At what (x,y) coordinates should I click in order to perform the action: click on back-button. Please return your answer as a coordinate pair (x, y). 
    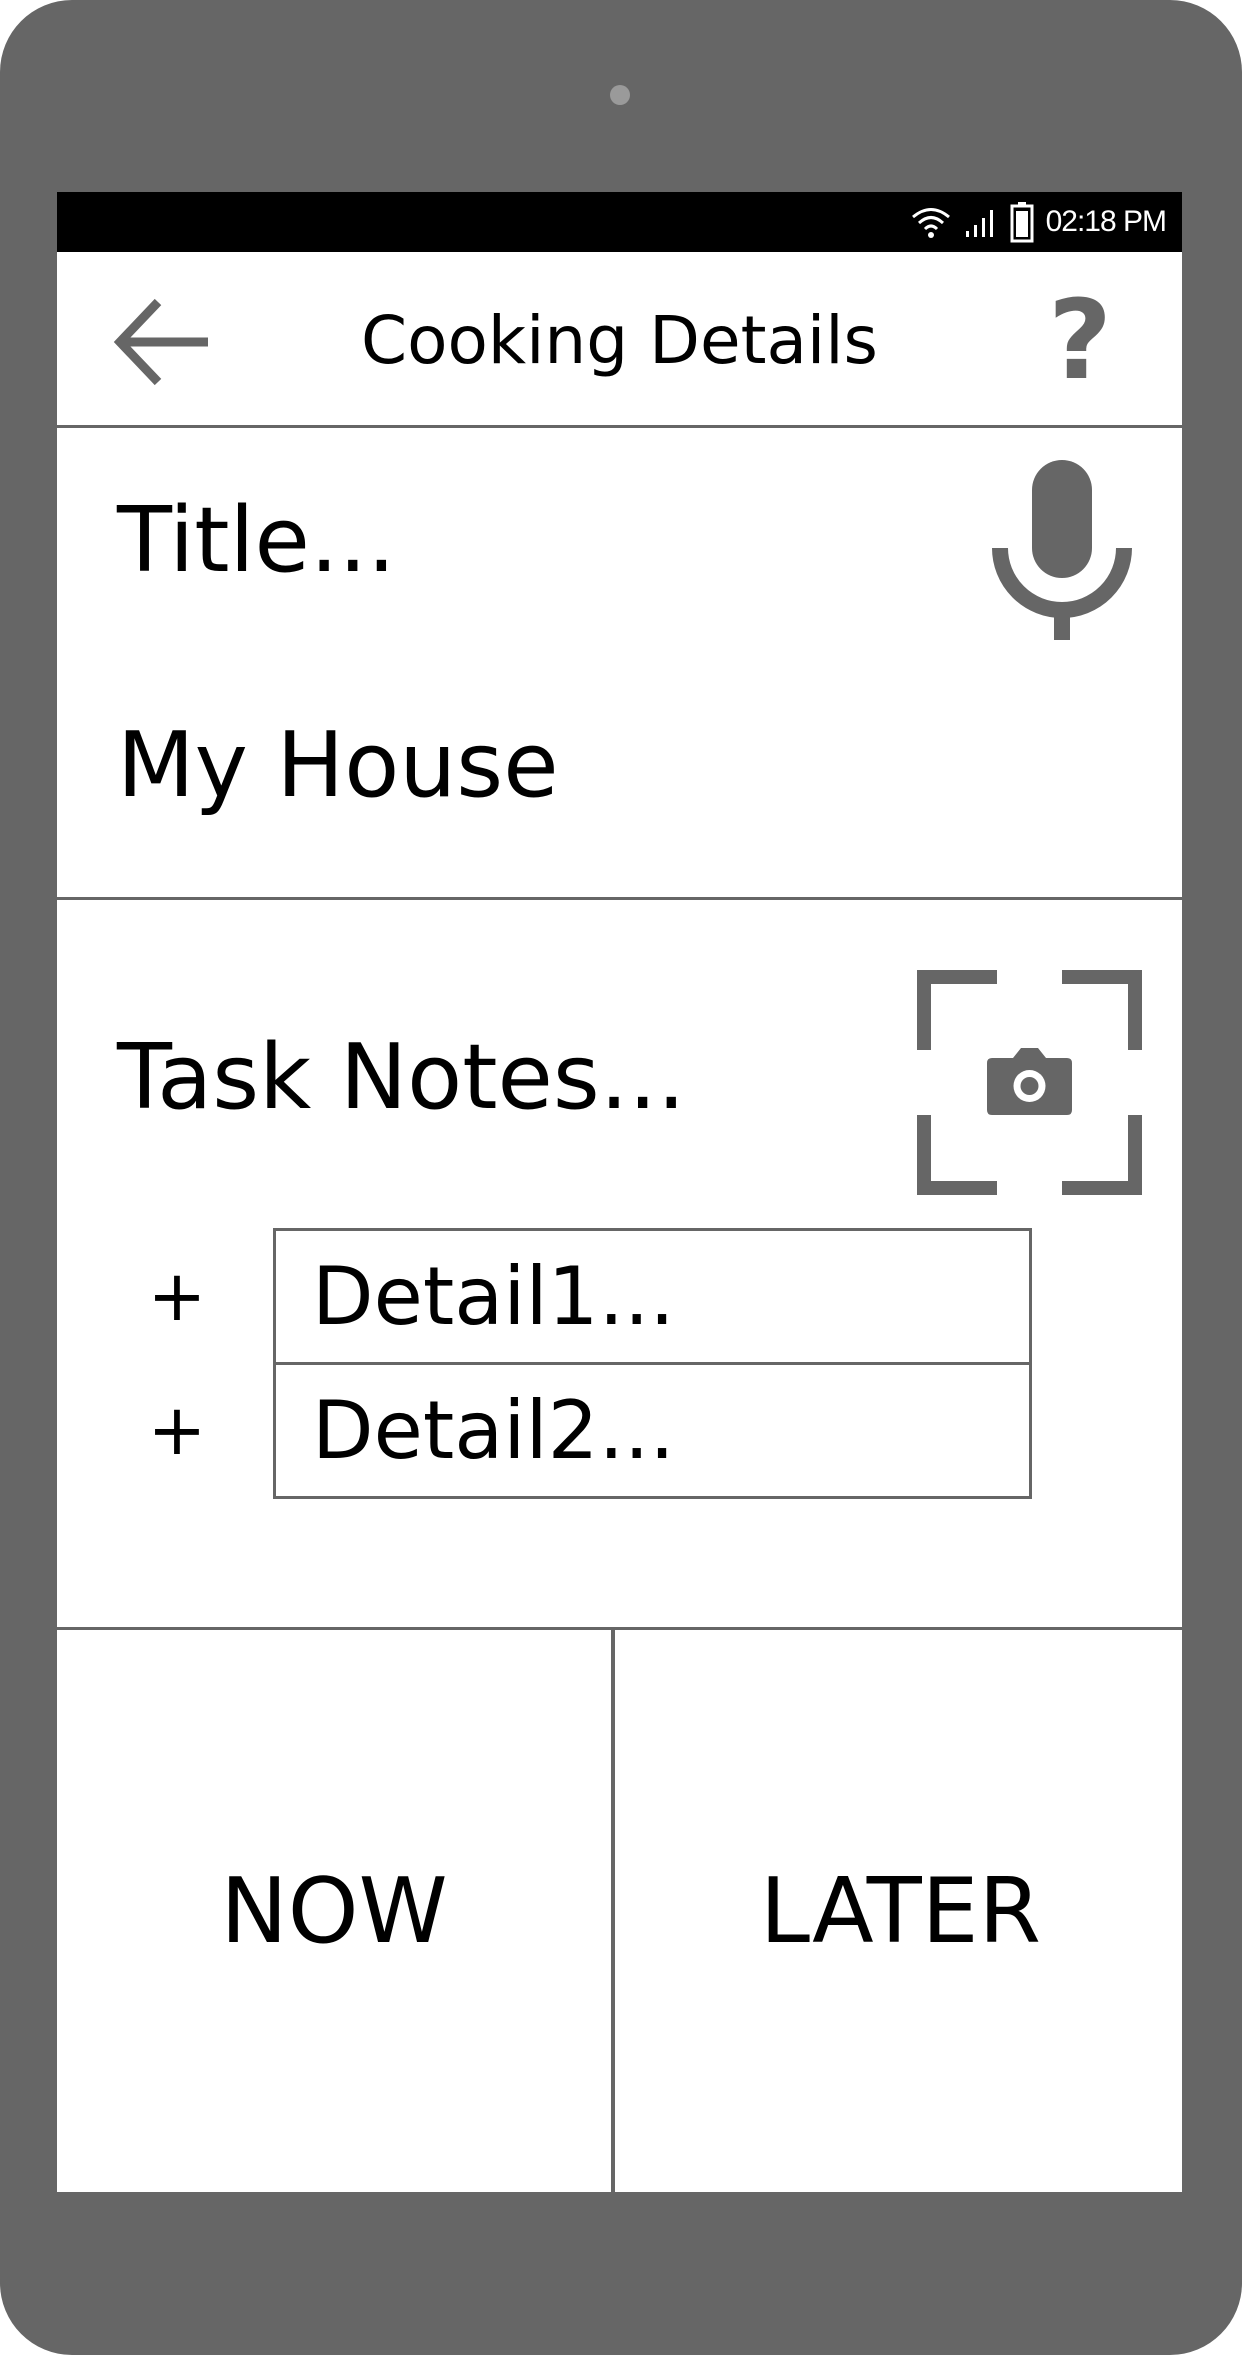
    Looking at the image, I should click on (162, 344).